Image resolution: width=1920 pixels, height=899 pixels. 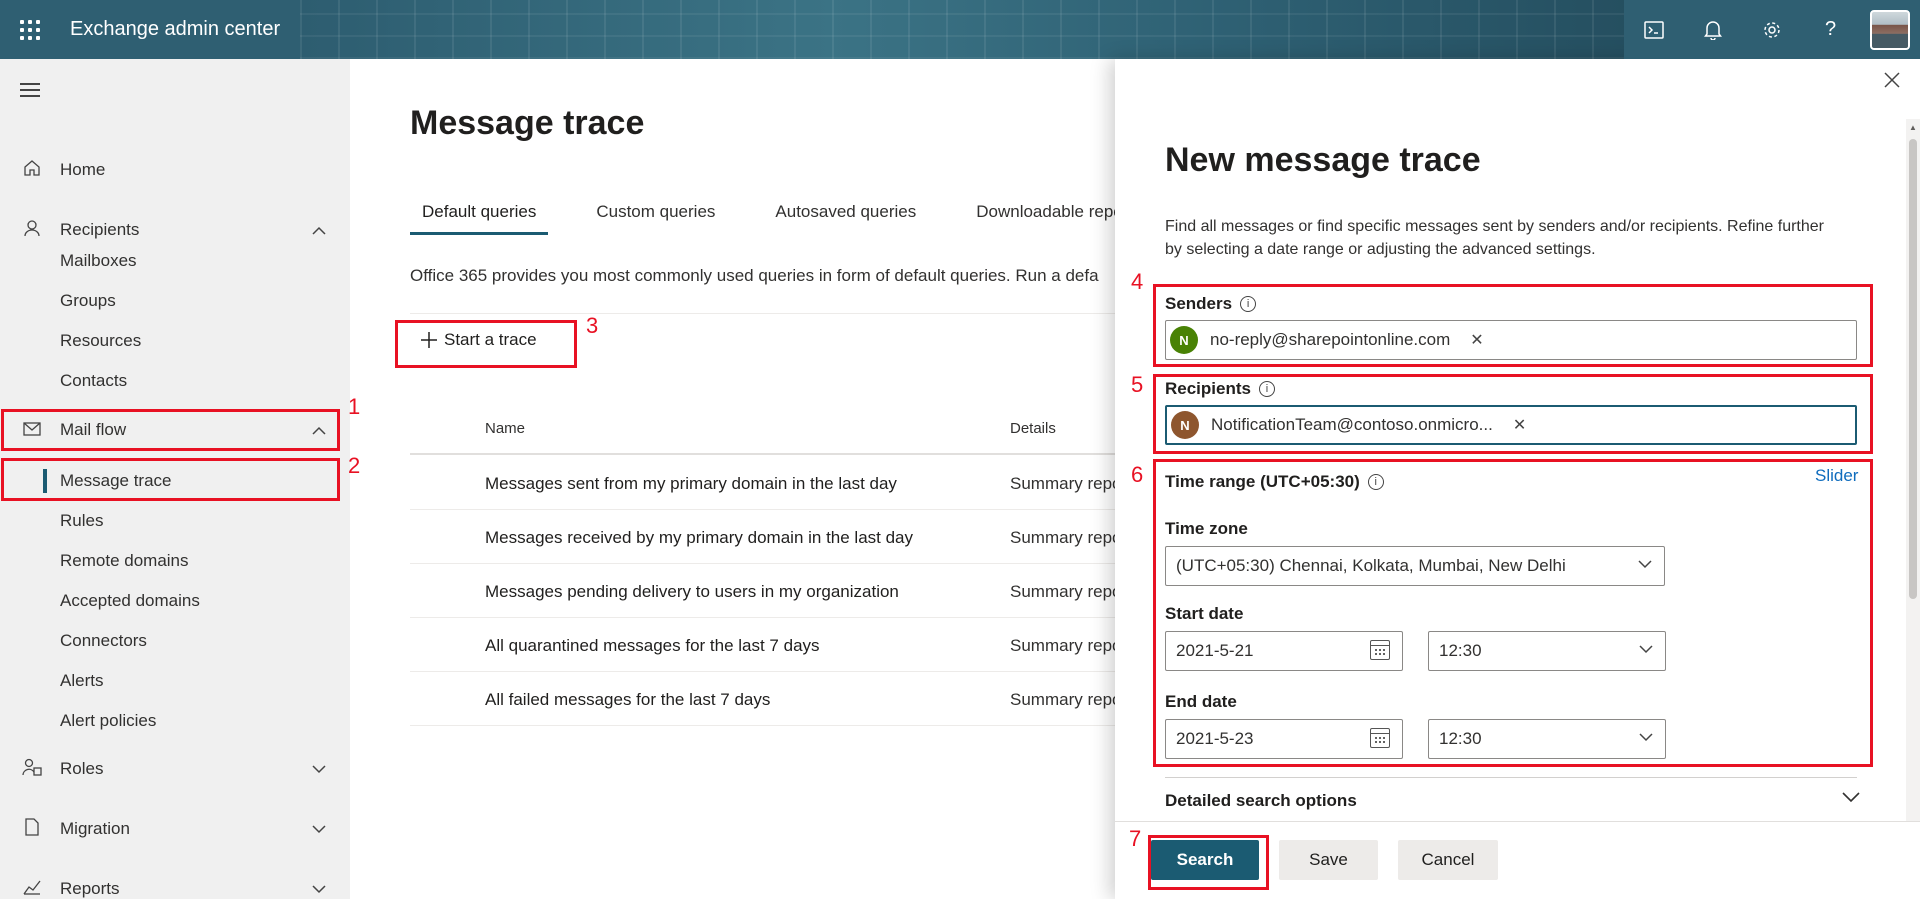 I want to click on column-header-details: Details, so click(x=1033, y=428).